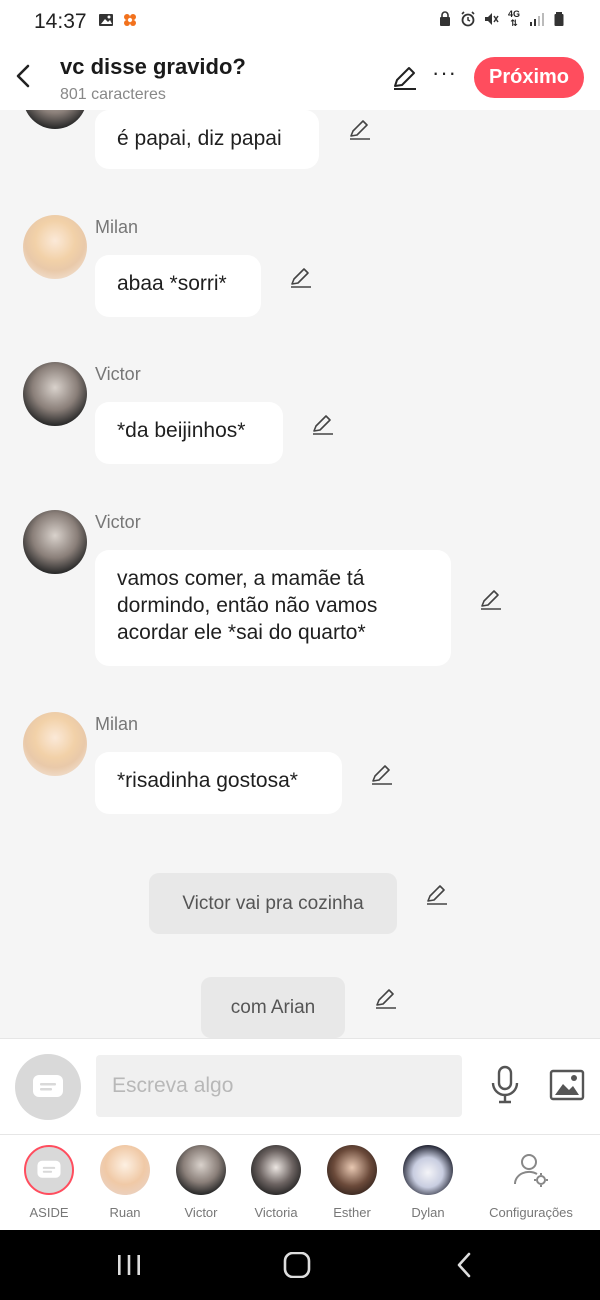 This screenshot has height=1300, width=600. I want to click on lock-notification-icon, so click(445, 18).